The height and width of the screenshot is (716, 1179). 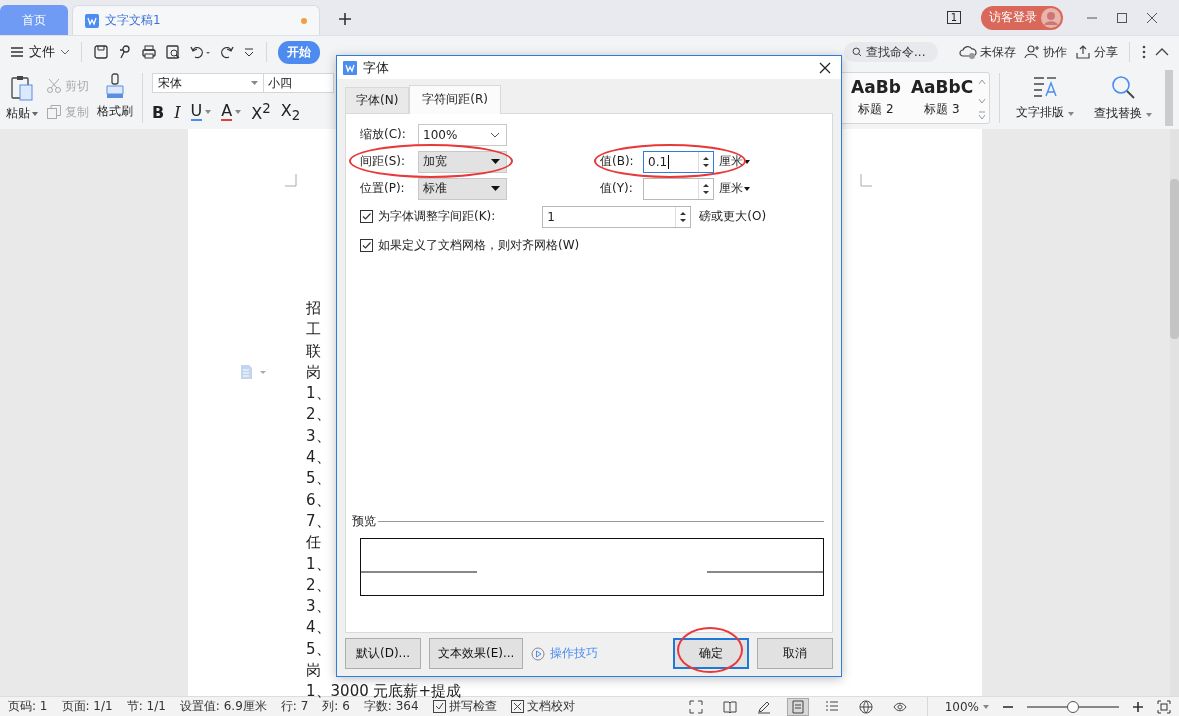 What do you see at coordinates (115, 98) in the screenshot?
I see `format-painter-button: 格式刷` at bounding box center [115, 98].